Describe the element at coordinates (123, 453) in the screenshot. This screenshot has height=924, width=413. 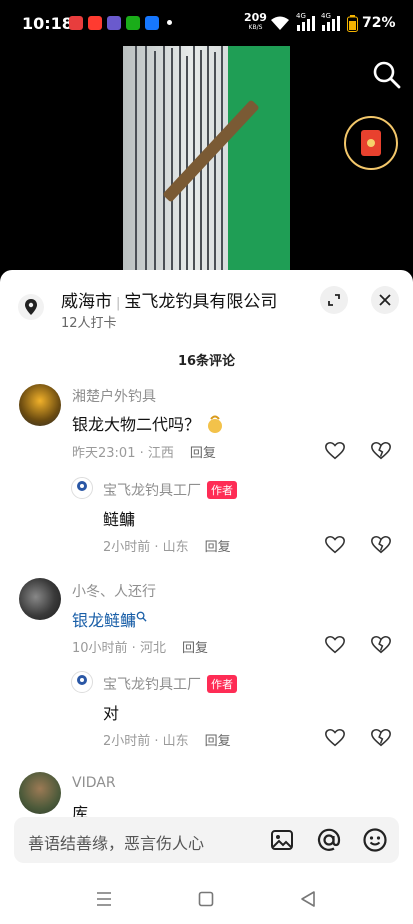
I see `comment-time: 昨天23:01 · 江西` at that location.